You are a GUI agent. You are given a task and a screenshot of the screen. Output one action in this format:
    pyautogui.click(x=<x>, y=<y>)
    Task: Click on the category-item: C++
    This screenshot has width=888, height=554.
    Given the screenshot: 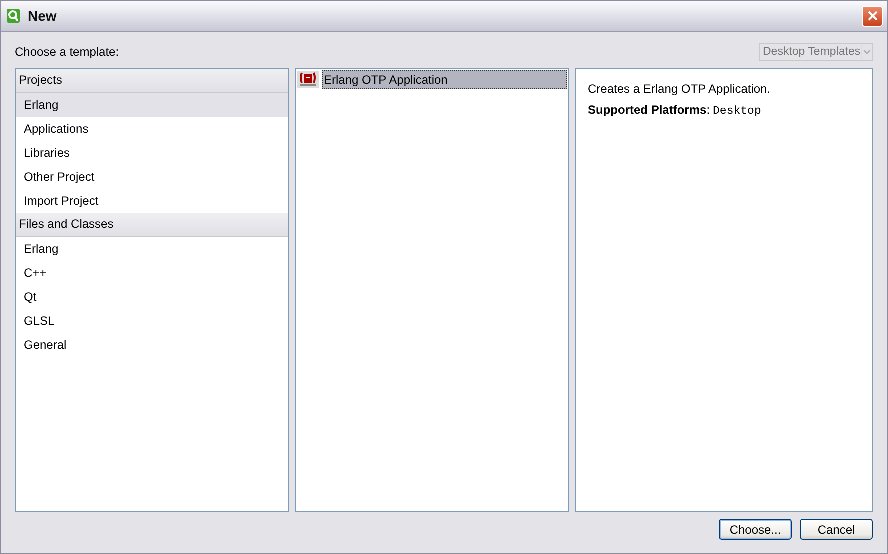 What is the action you would take?
    pyautogui.click(x=152, y=273)
    